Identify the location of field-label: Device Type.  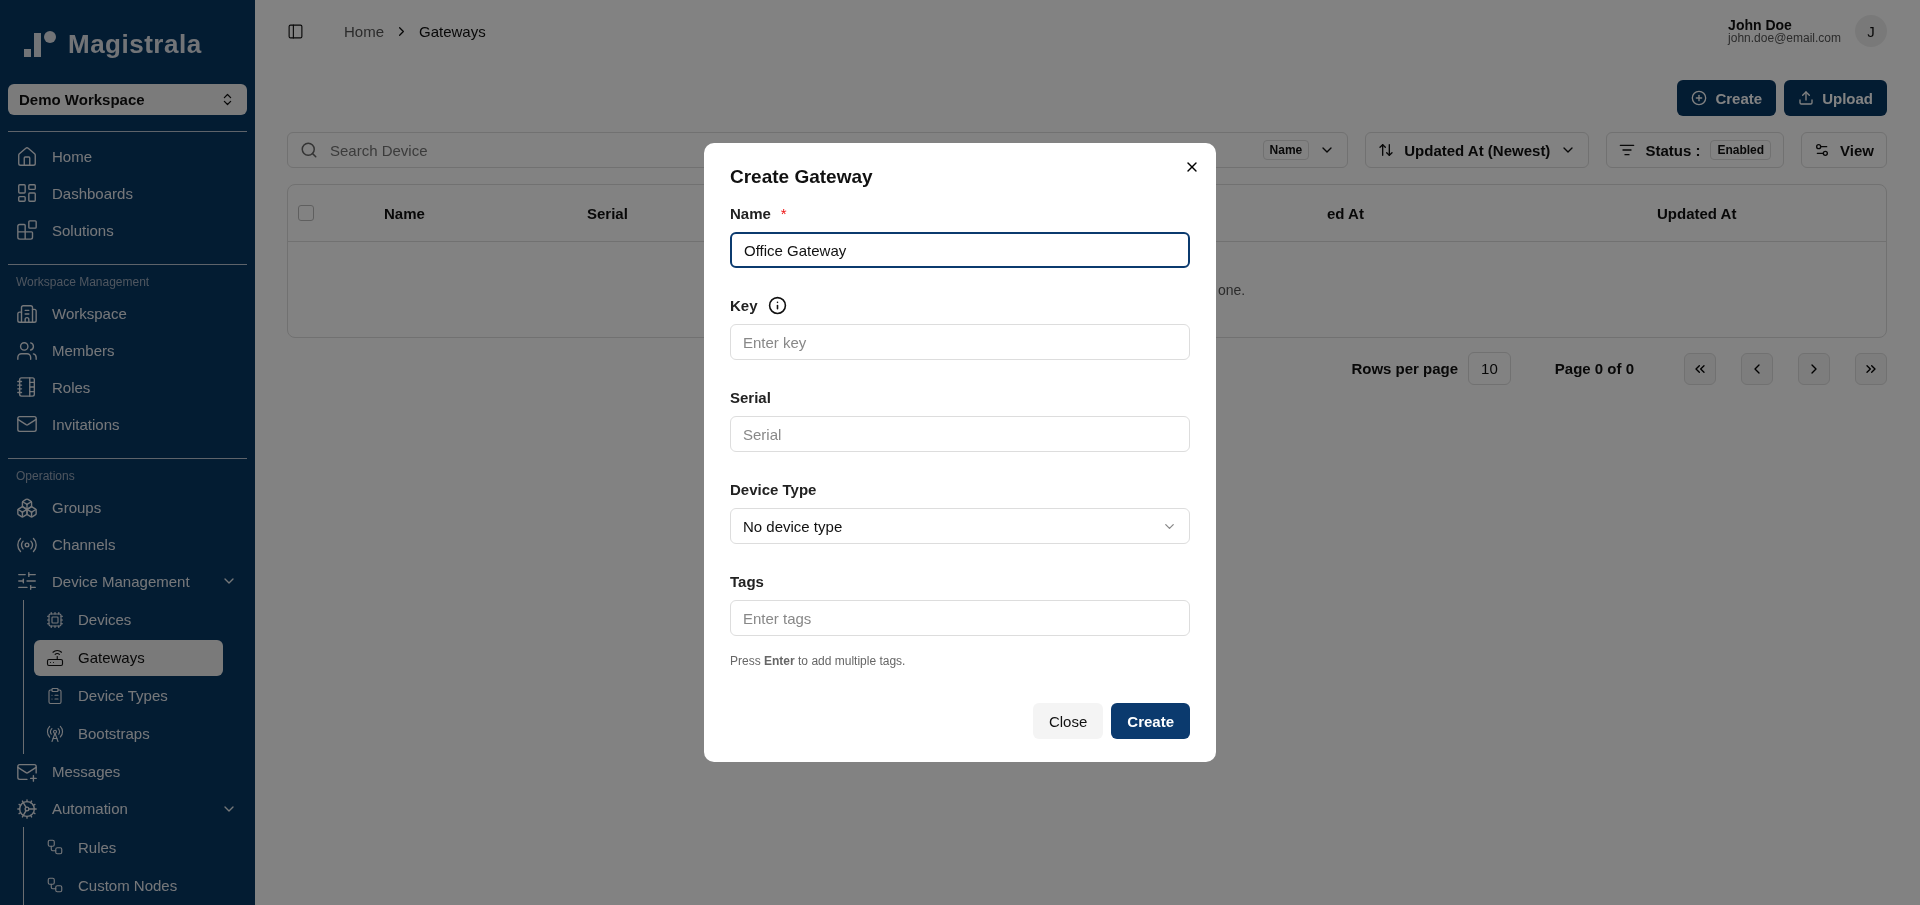
(773, 489).